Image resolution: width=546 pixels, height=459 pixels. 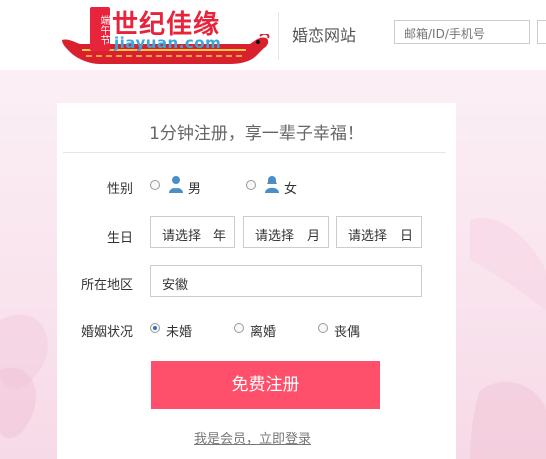 I want to click on title-divider, so click(x=254, y=152).